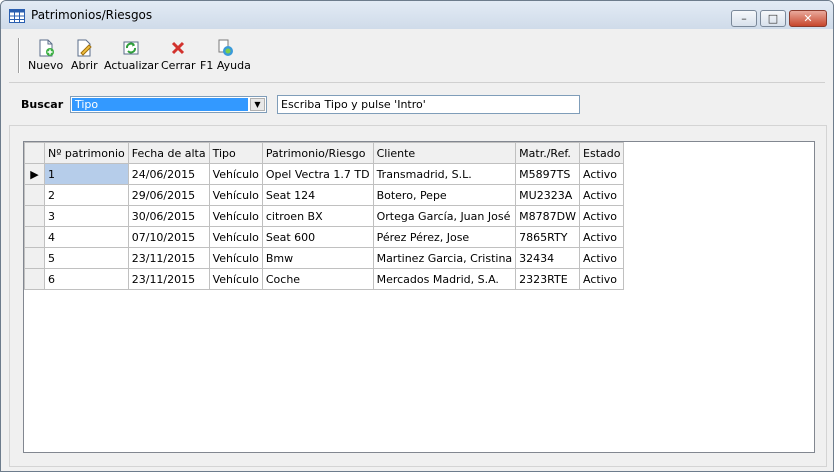  What do you see at coordinates (85, 48) in the screenshot?
I see `edit-document-icon` at bounding box center [85, 48].